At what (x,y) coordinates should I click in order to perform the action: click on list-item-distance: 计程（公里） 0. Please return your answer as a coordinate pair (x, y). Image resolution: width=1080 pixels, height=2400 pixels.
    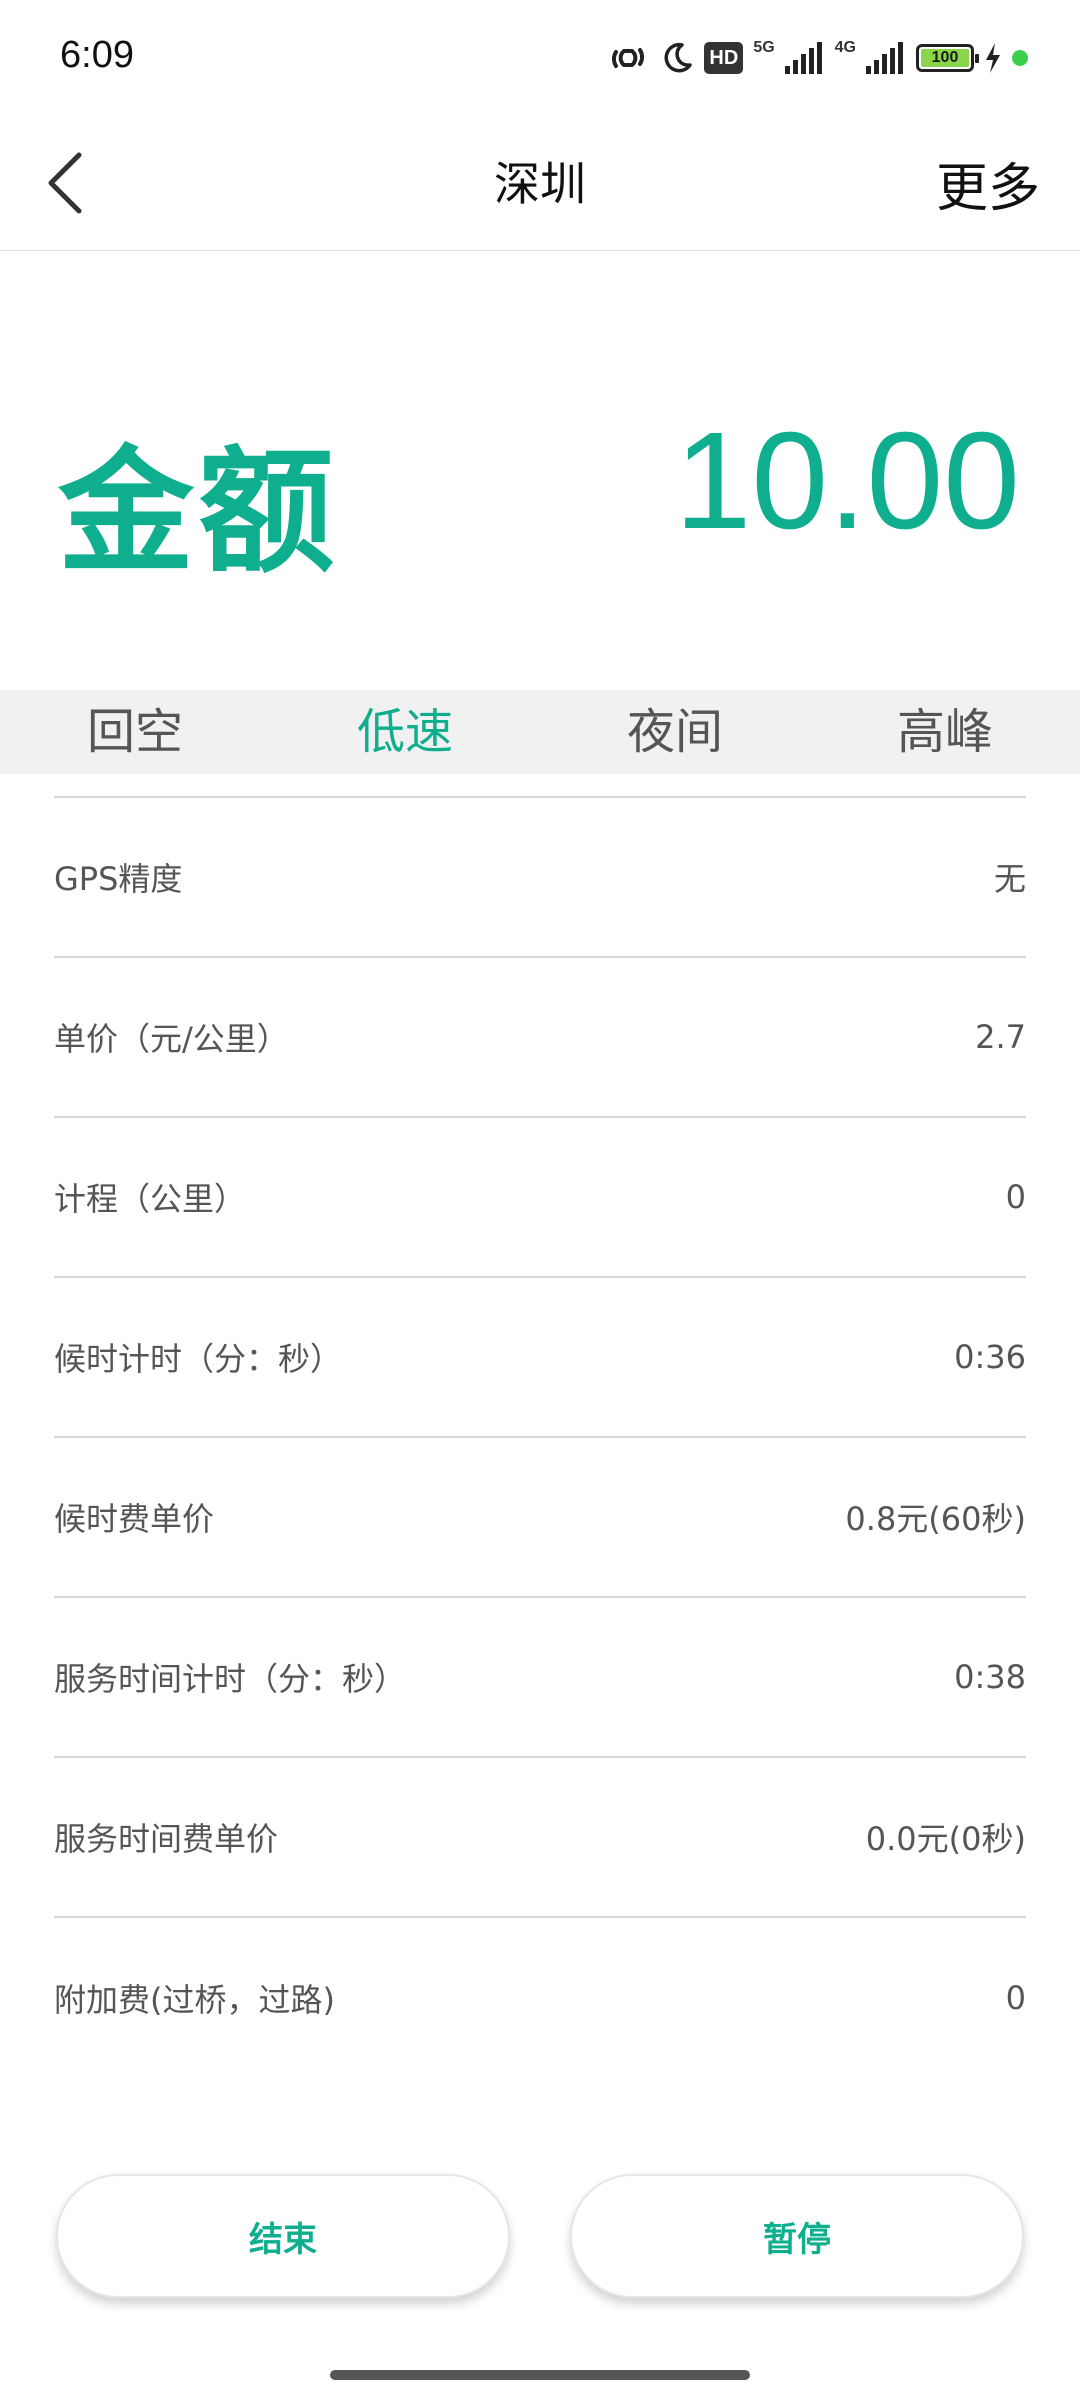
    Looking at the image, I should click on (540, 1198).